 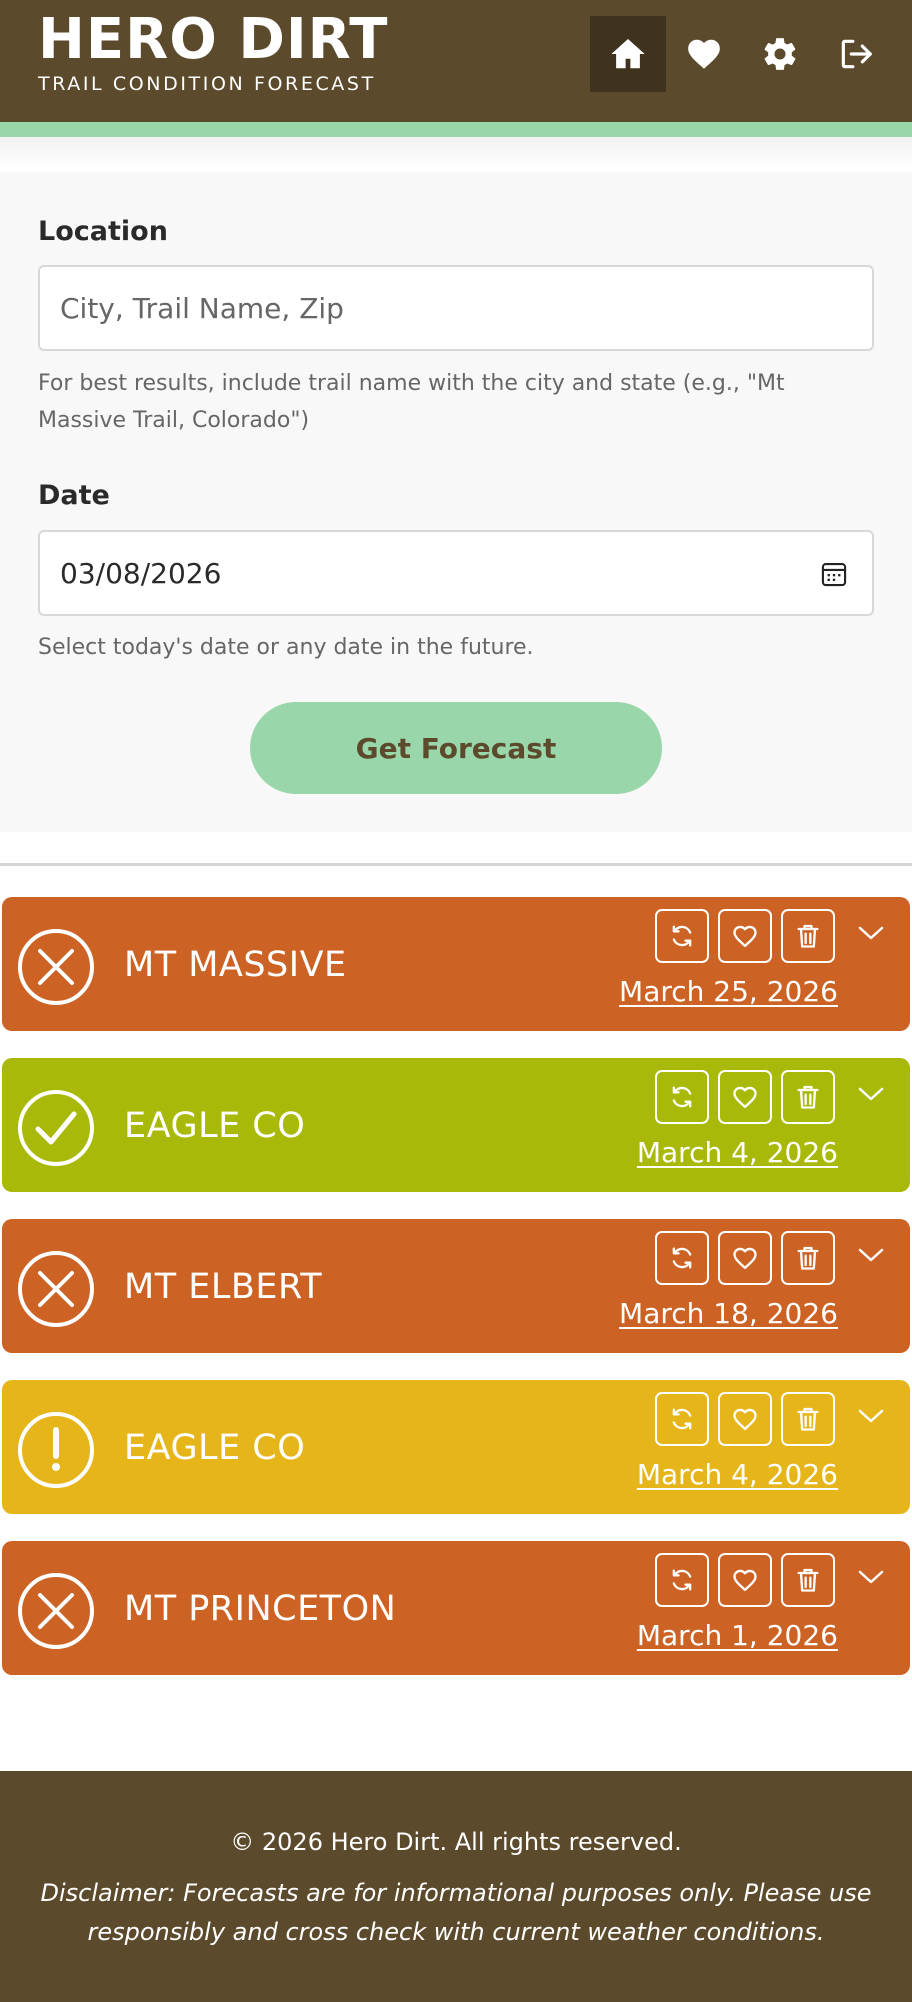 What do you see at coordinates (456, 964) in the screenshot?
I see `forecast-card: MT MASSIVE March 25, 2026` at bounding box center [456, 964].